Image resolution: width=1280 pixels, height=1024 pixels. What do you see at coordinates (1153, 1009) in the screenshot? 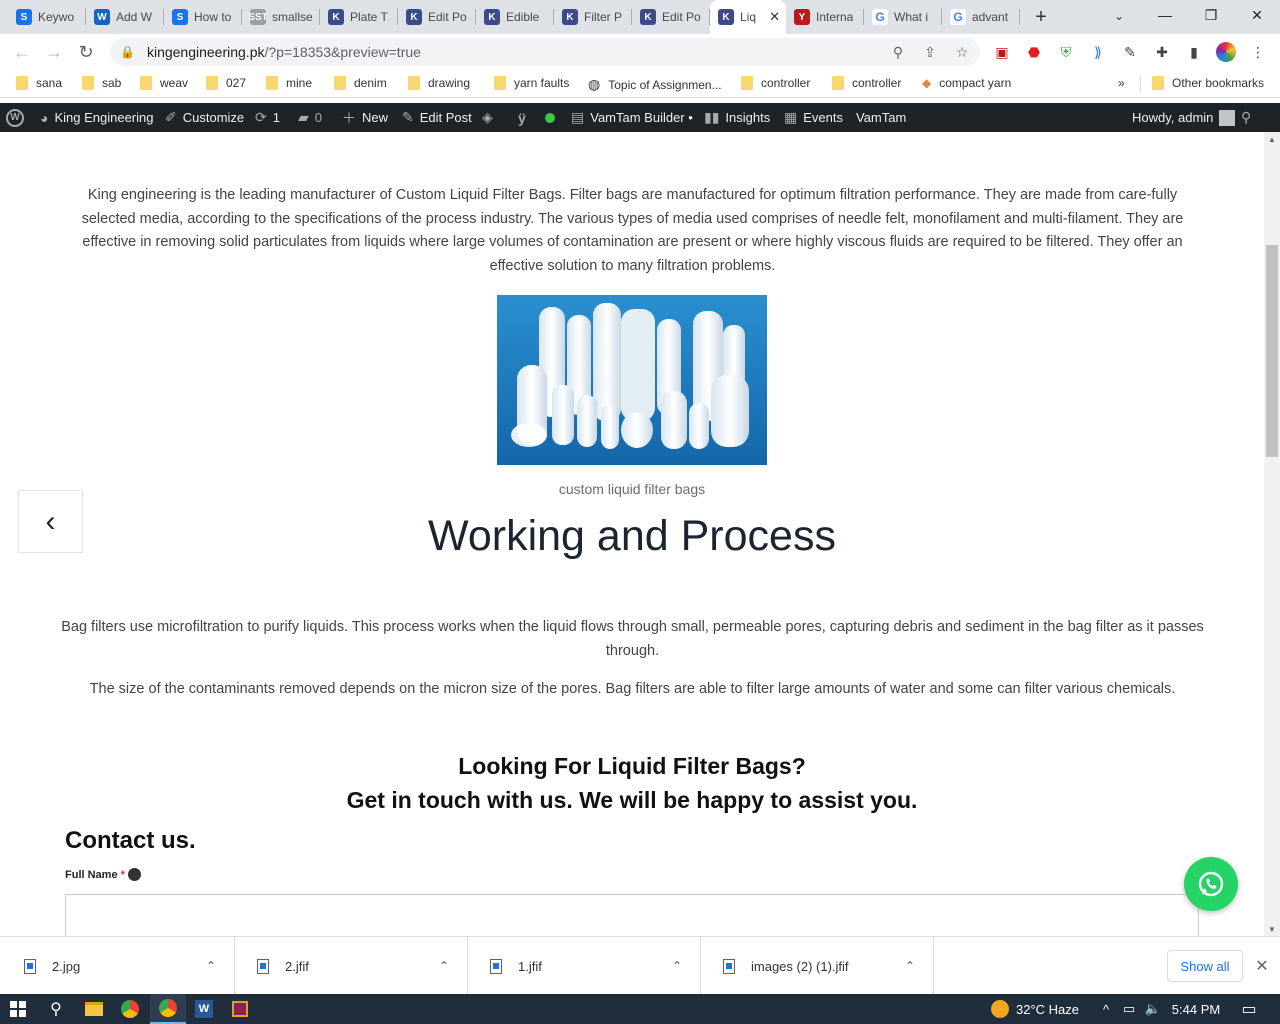
I see `volume-icon: 🔈` at bounding box center [1153, 1009].